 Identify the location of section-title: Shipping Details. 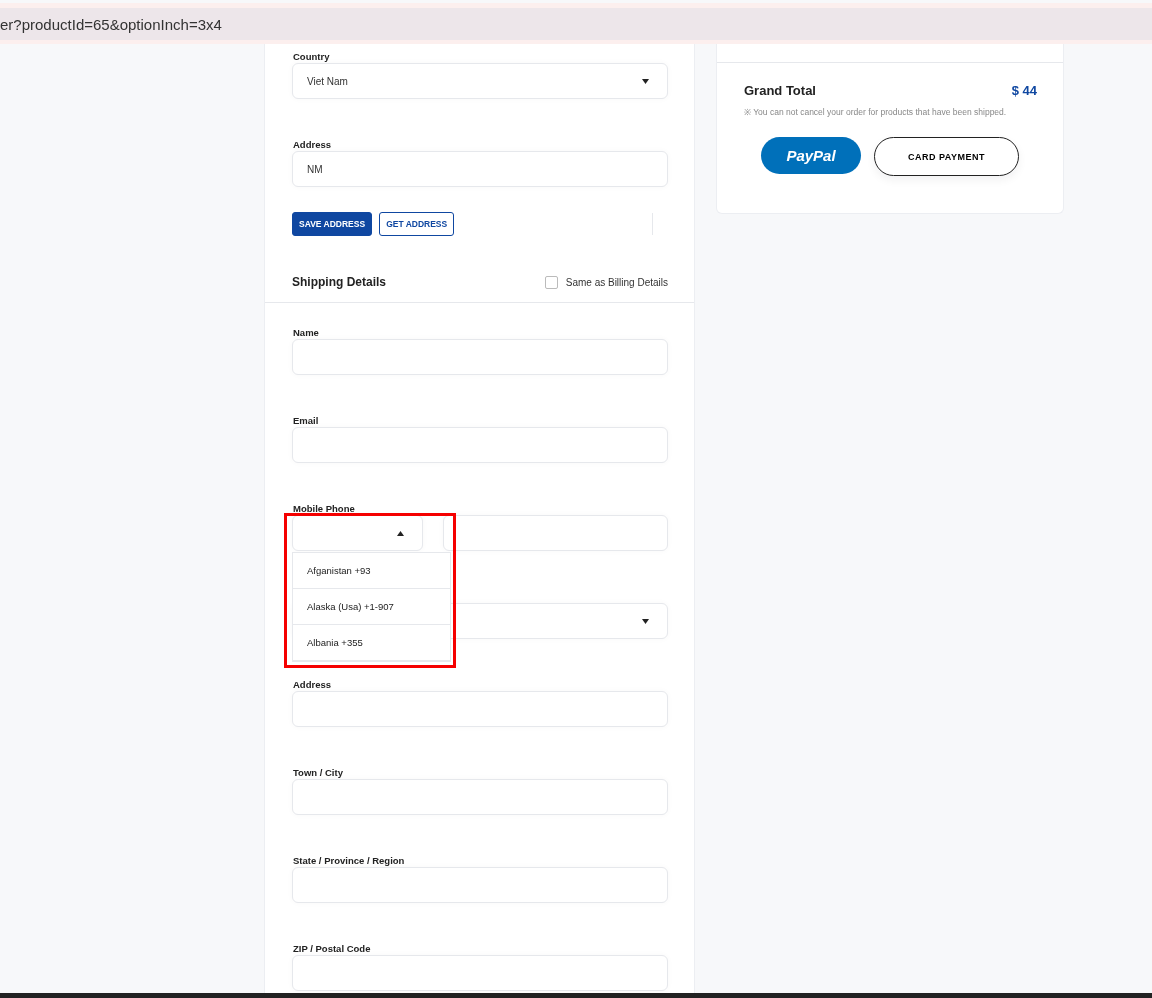
(339, 281).